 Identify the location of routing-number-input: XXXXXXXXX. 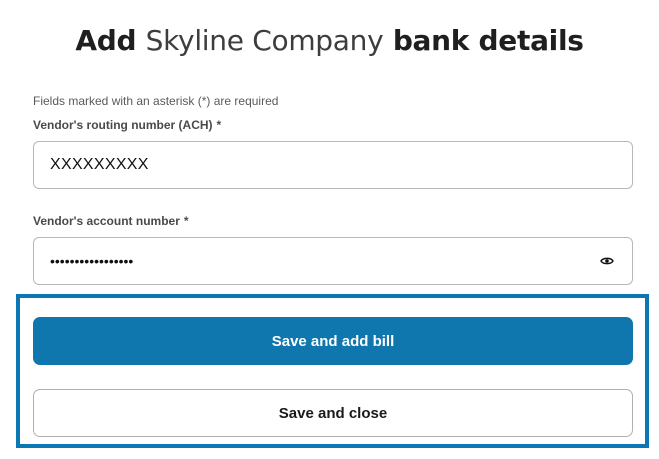
(333, 165).